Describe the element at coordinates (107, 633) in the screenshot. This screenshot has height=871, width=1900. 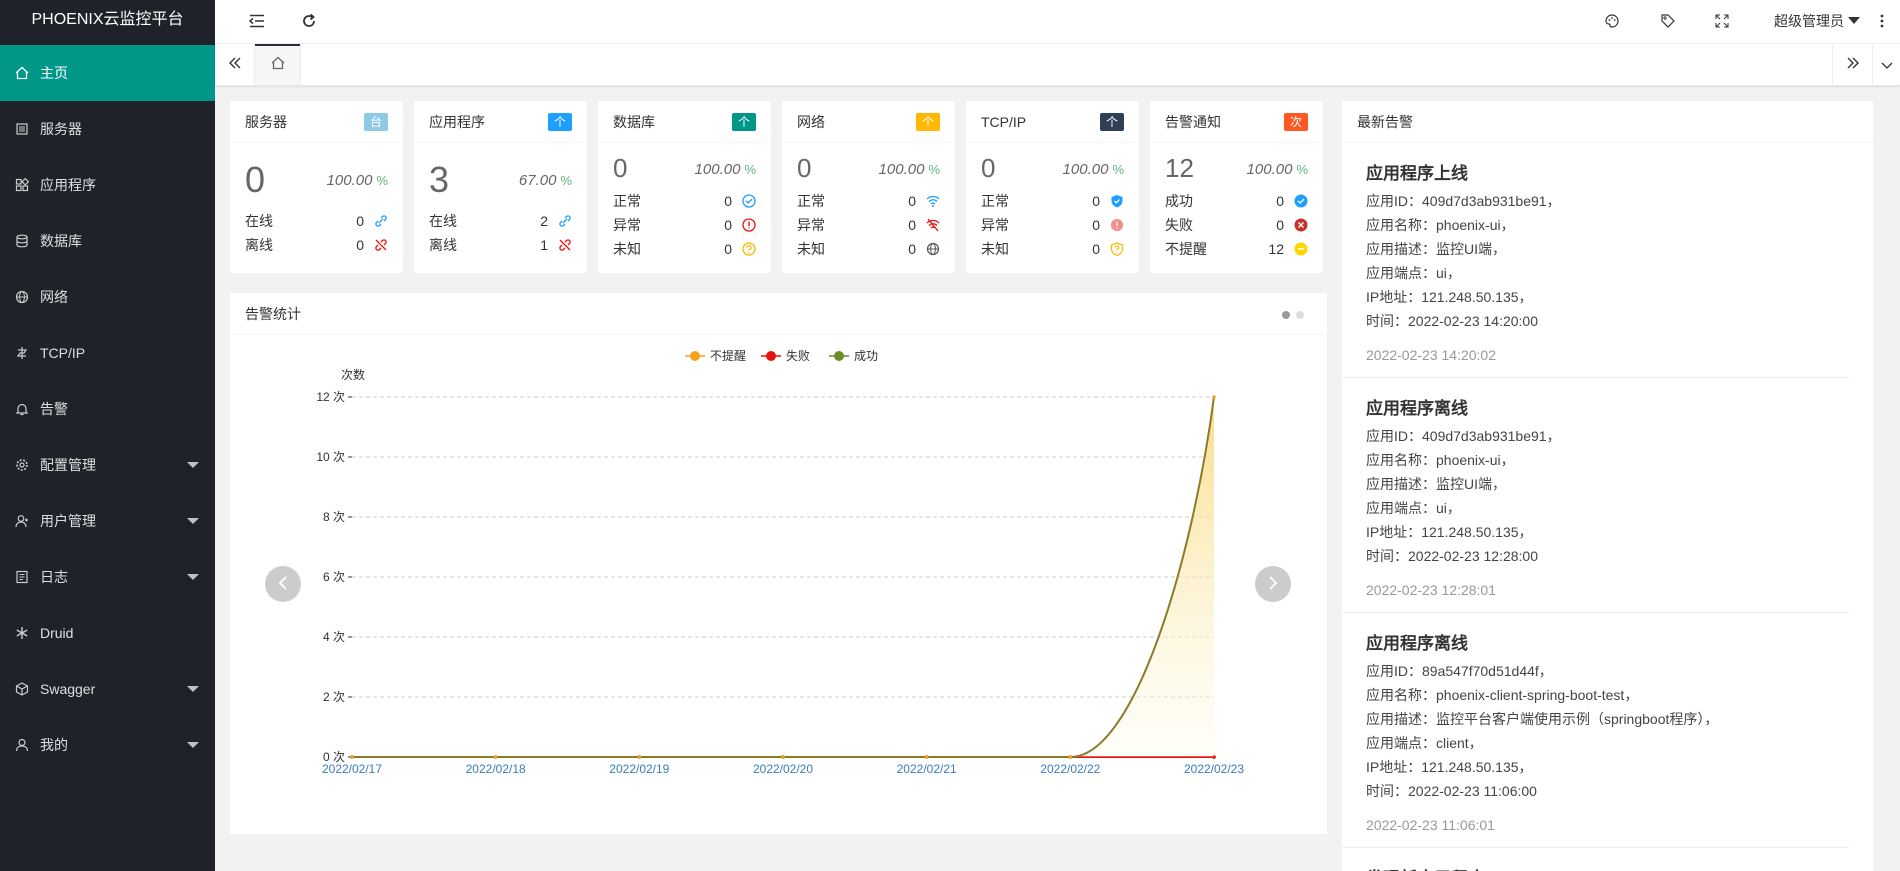
I see `sidebar-item-druid: Druid` at that location.